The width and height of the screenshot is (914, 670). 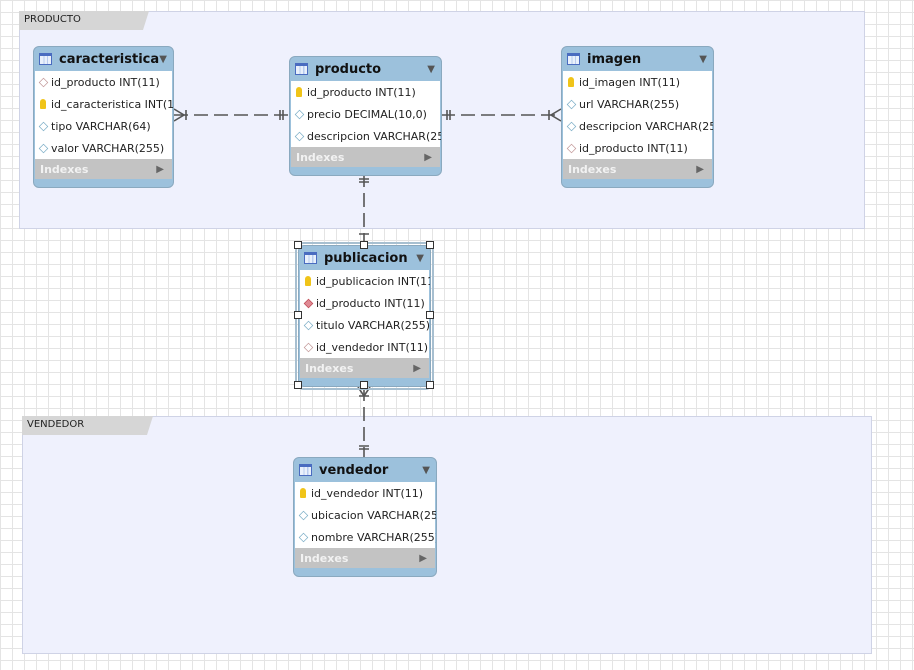 I want to click on column-text: precio DECIMAL(10,0), so click(x=367, y=114).